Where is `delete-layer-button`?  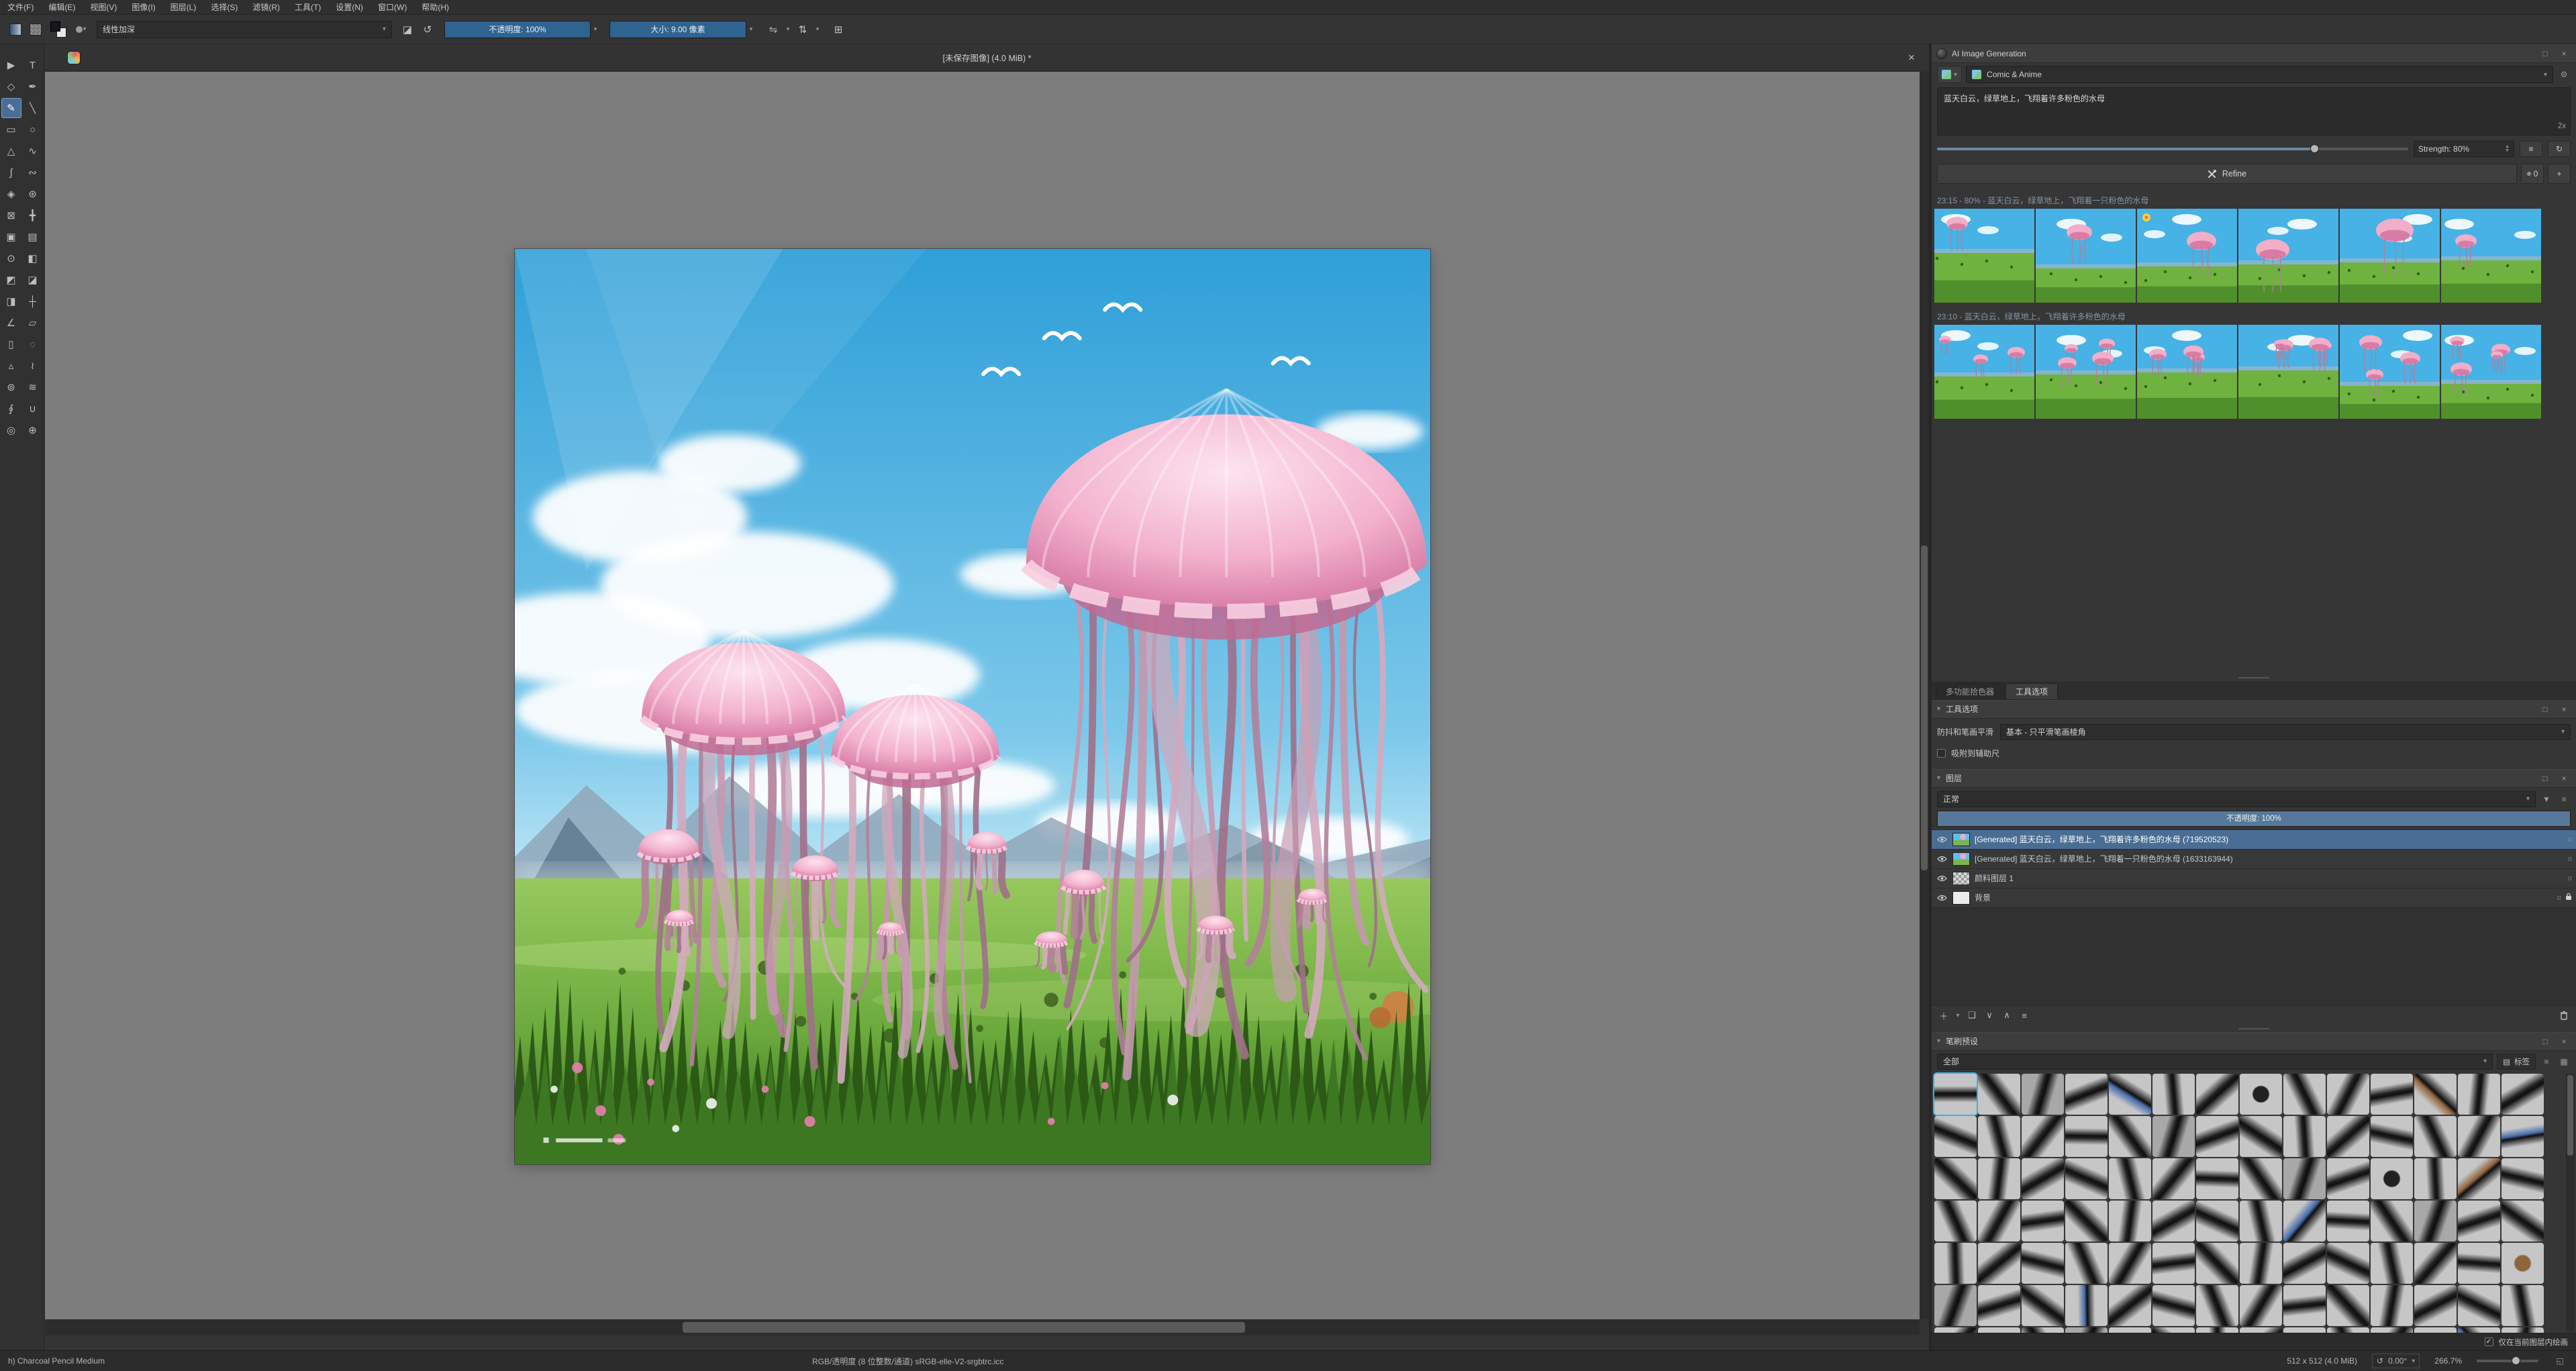
delete-layer-button is located at coordinates (2564, 1015).